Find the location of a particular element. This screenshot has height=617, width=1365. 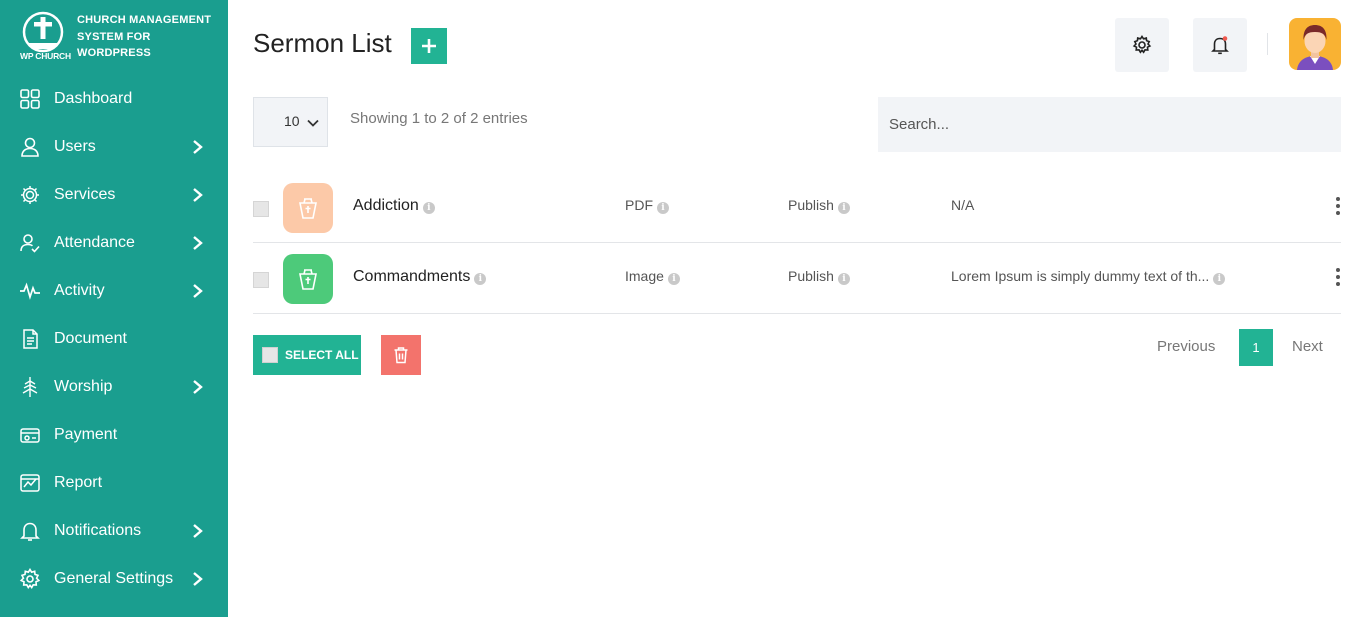

sidebar-item-activity: Activity is located at coordinates (114, 291).